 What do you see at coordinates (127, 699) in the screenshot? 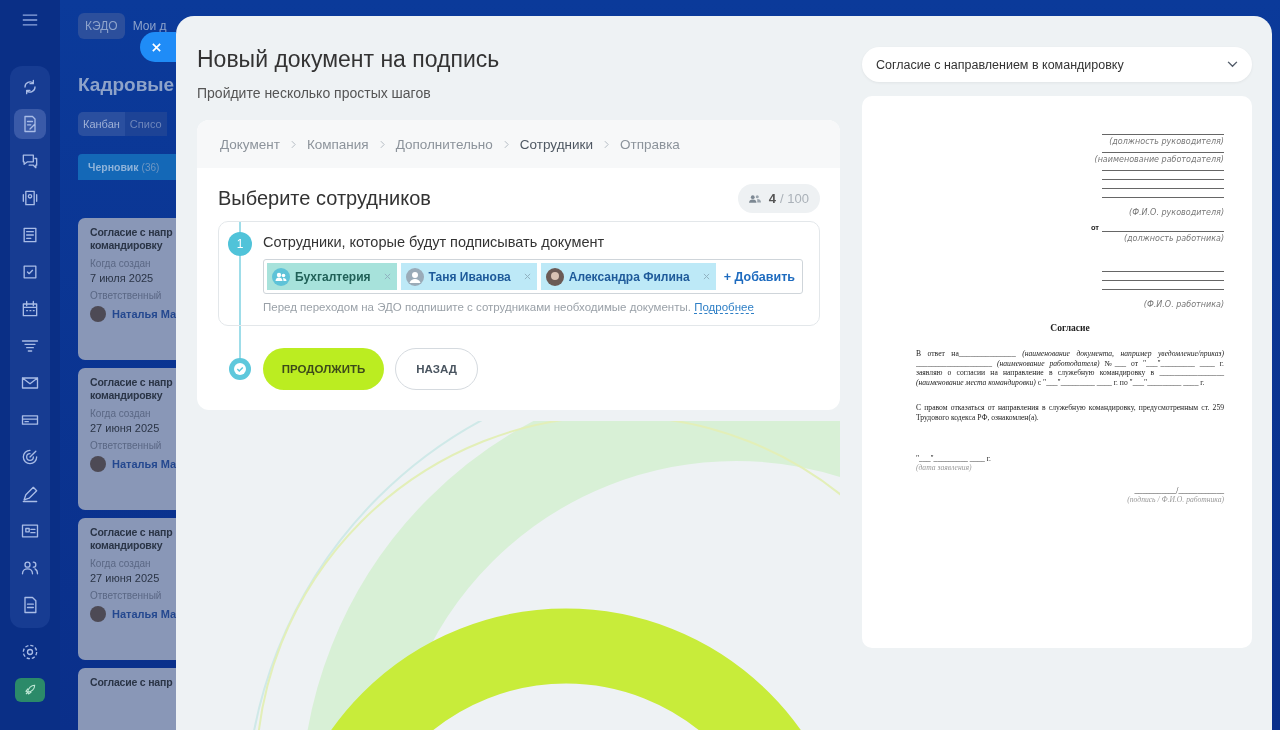
I see `kanban-card: Согласие с напр` at bounding box center [127, 699].